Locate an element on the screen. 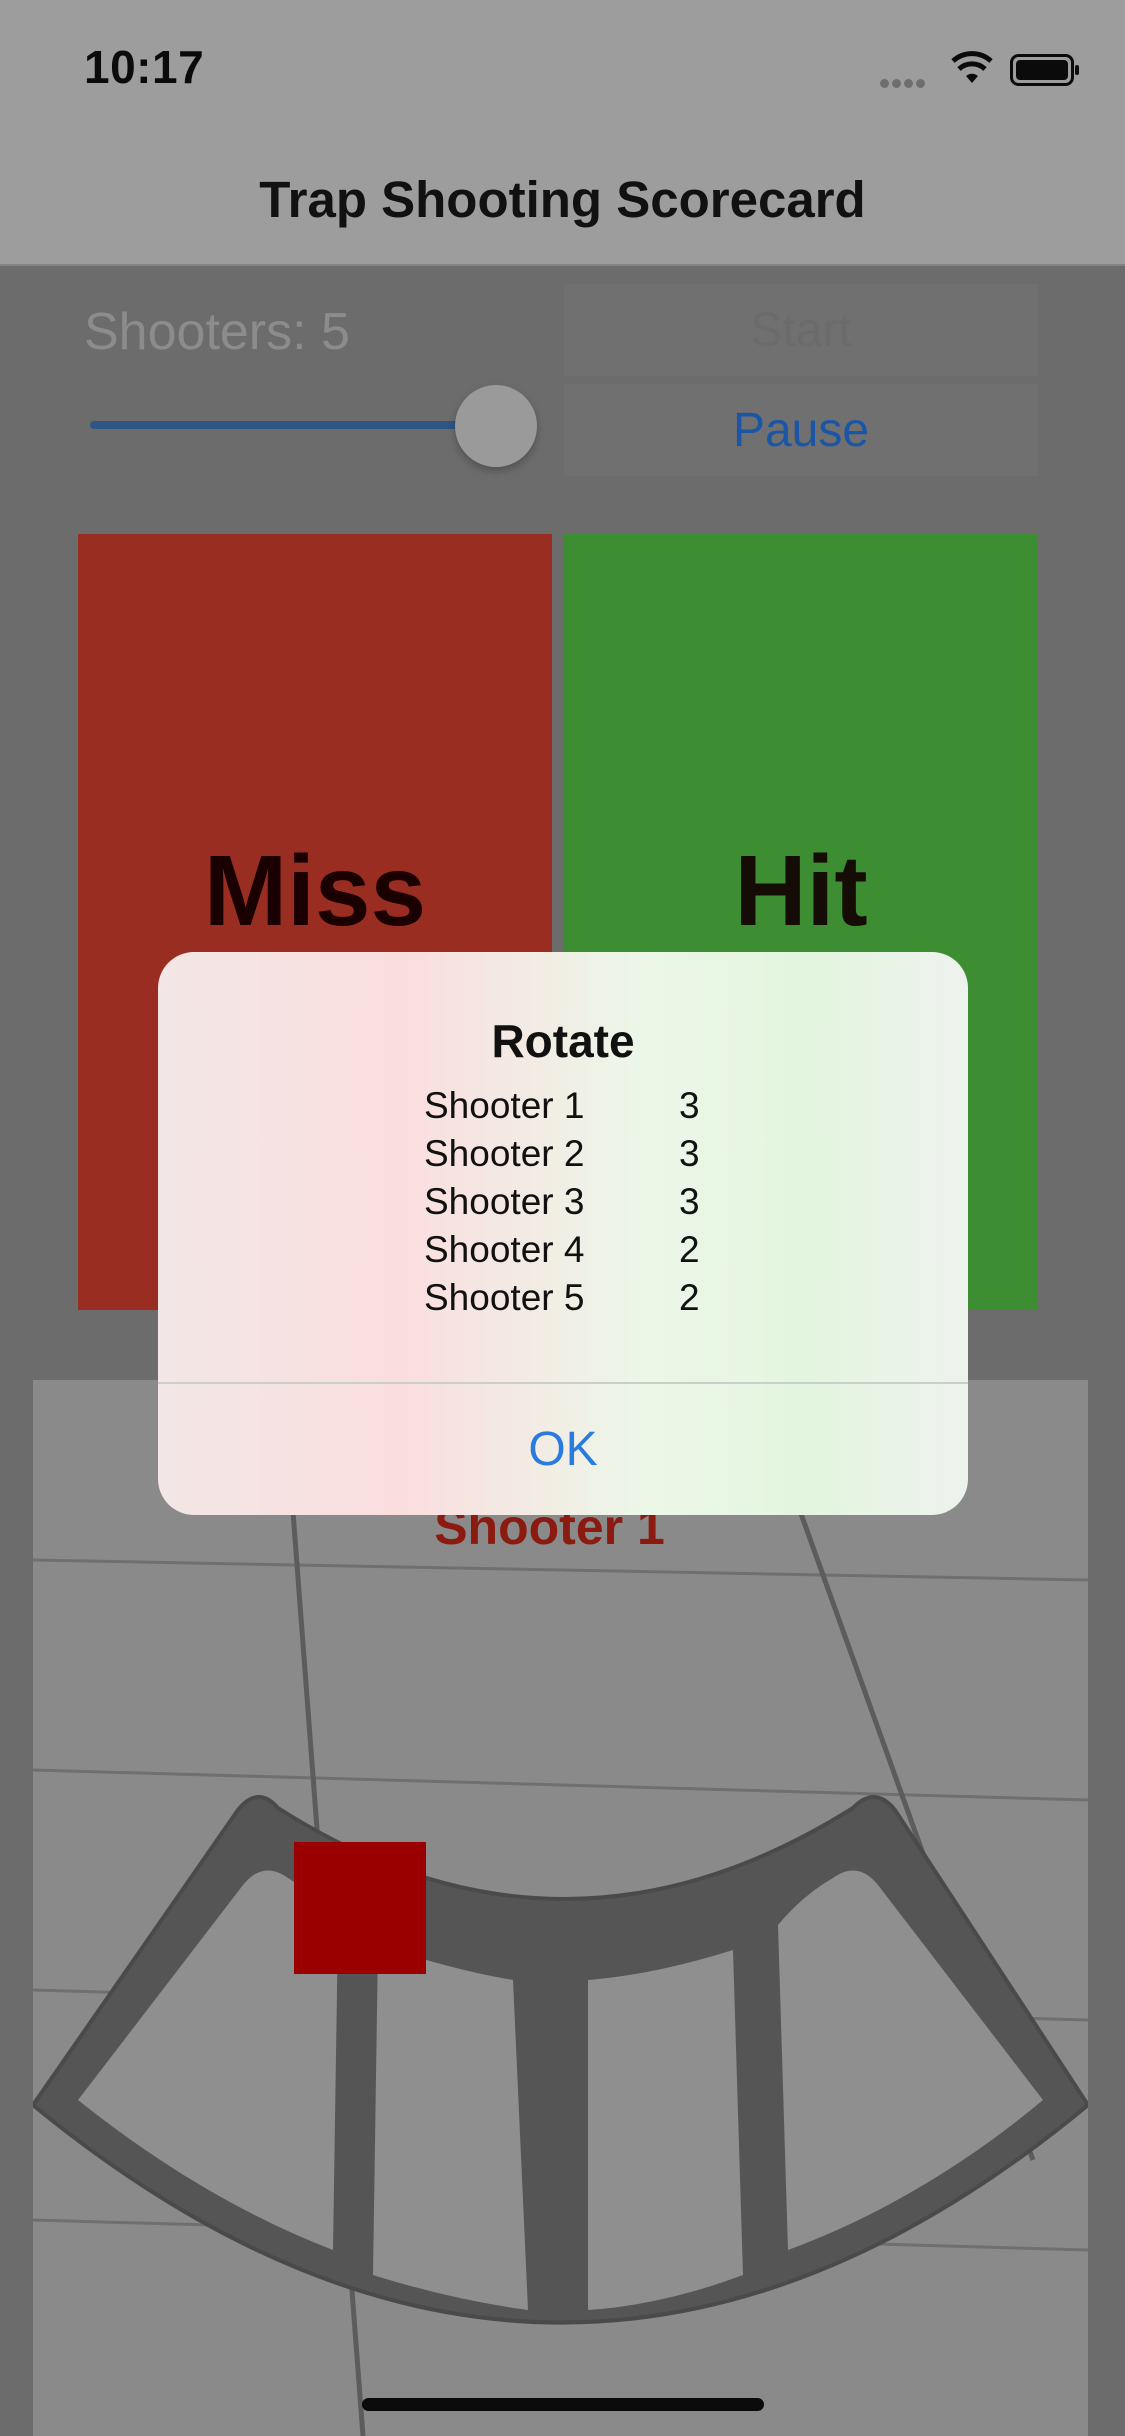 The width and height of the screenshot is (1125, 2436). wifi-icon is located at coordinates (972, 67).